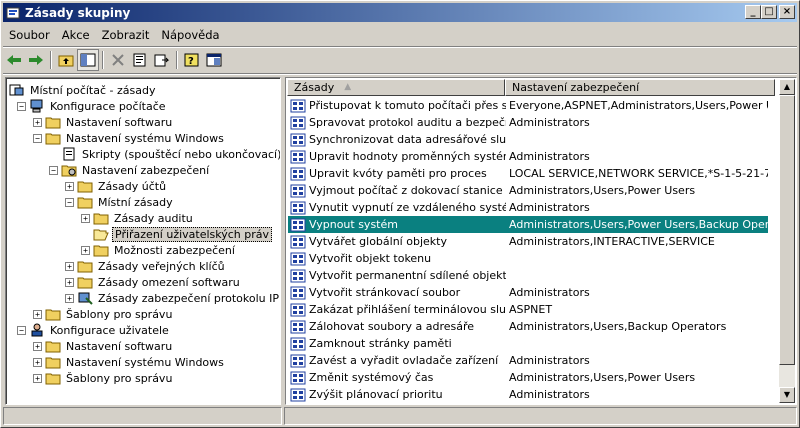  What do you see at coordinates (528, 258) in the screenshot?
I see `list-item: Vytvořit objekt tokenu` at bounding box center [528, 258].